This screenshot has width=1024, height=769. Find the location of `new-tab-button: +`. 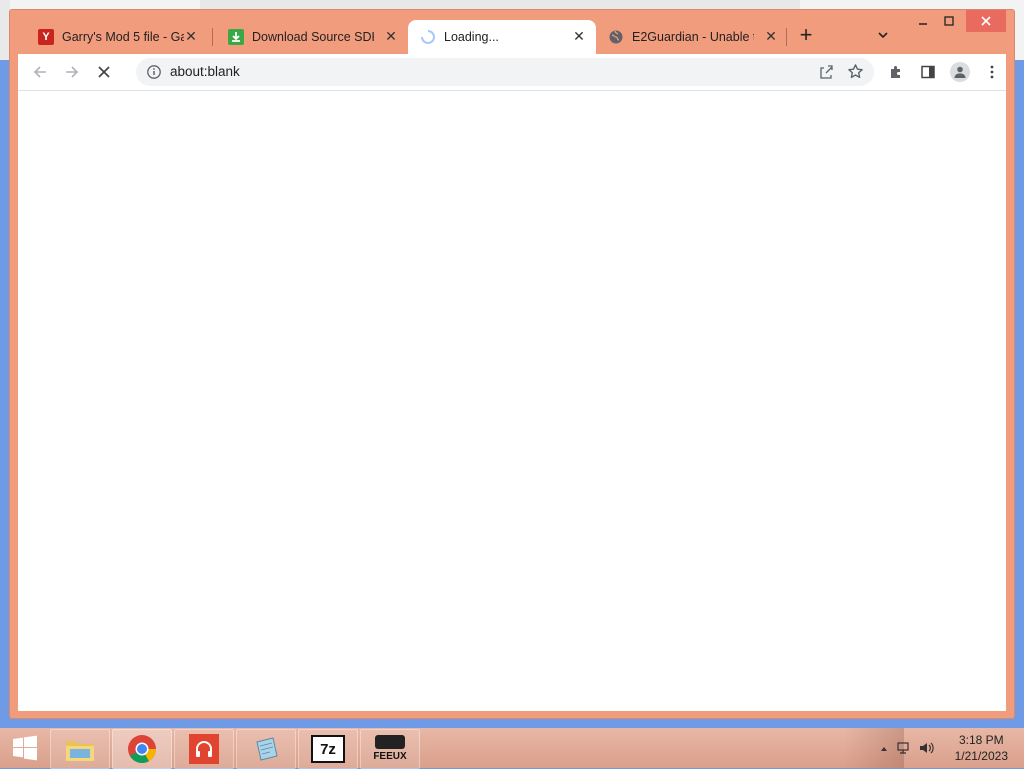

new-tab-button: + is located at coordinates (806, 35).